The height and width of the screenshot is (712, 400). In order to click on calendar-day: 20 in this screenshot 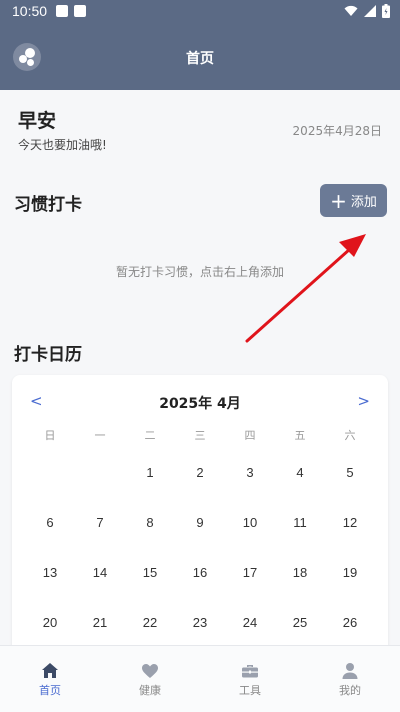, I will do `click(50, 624)`.